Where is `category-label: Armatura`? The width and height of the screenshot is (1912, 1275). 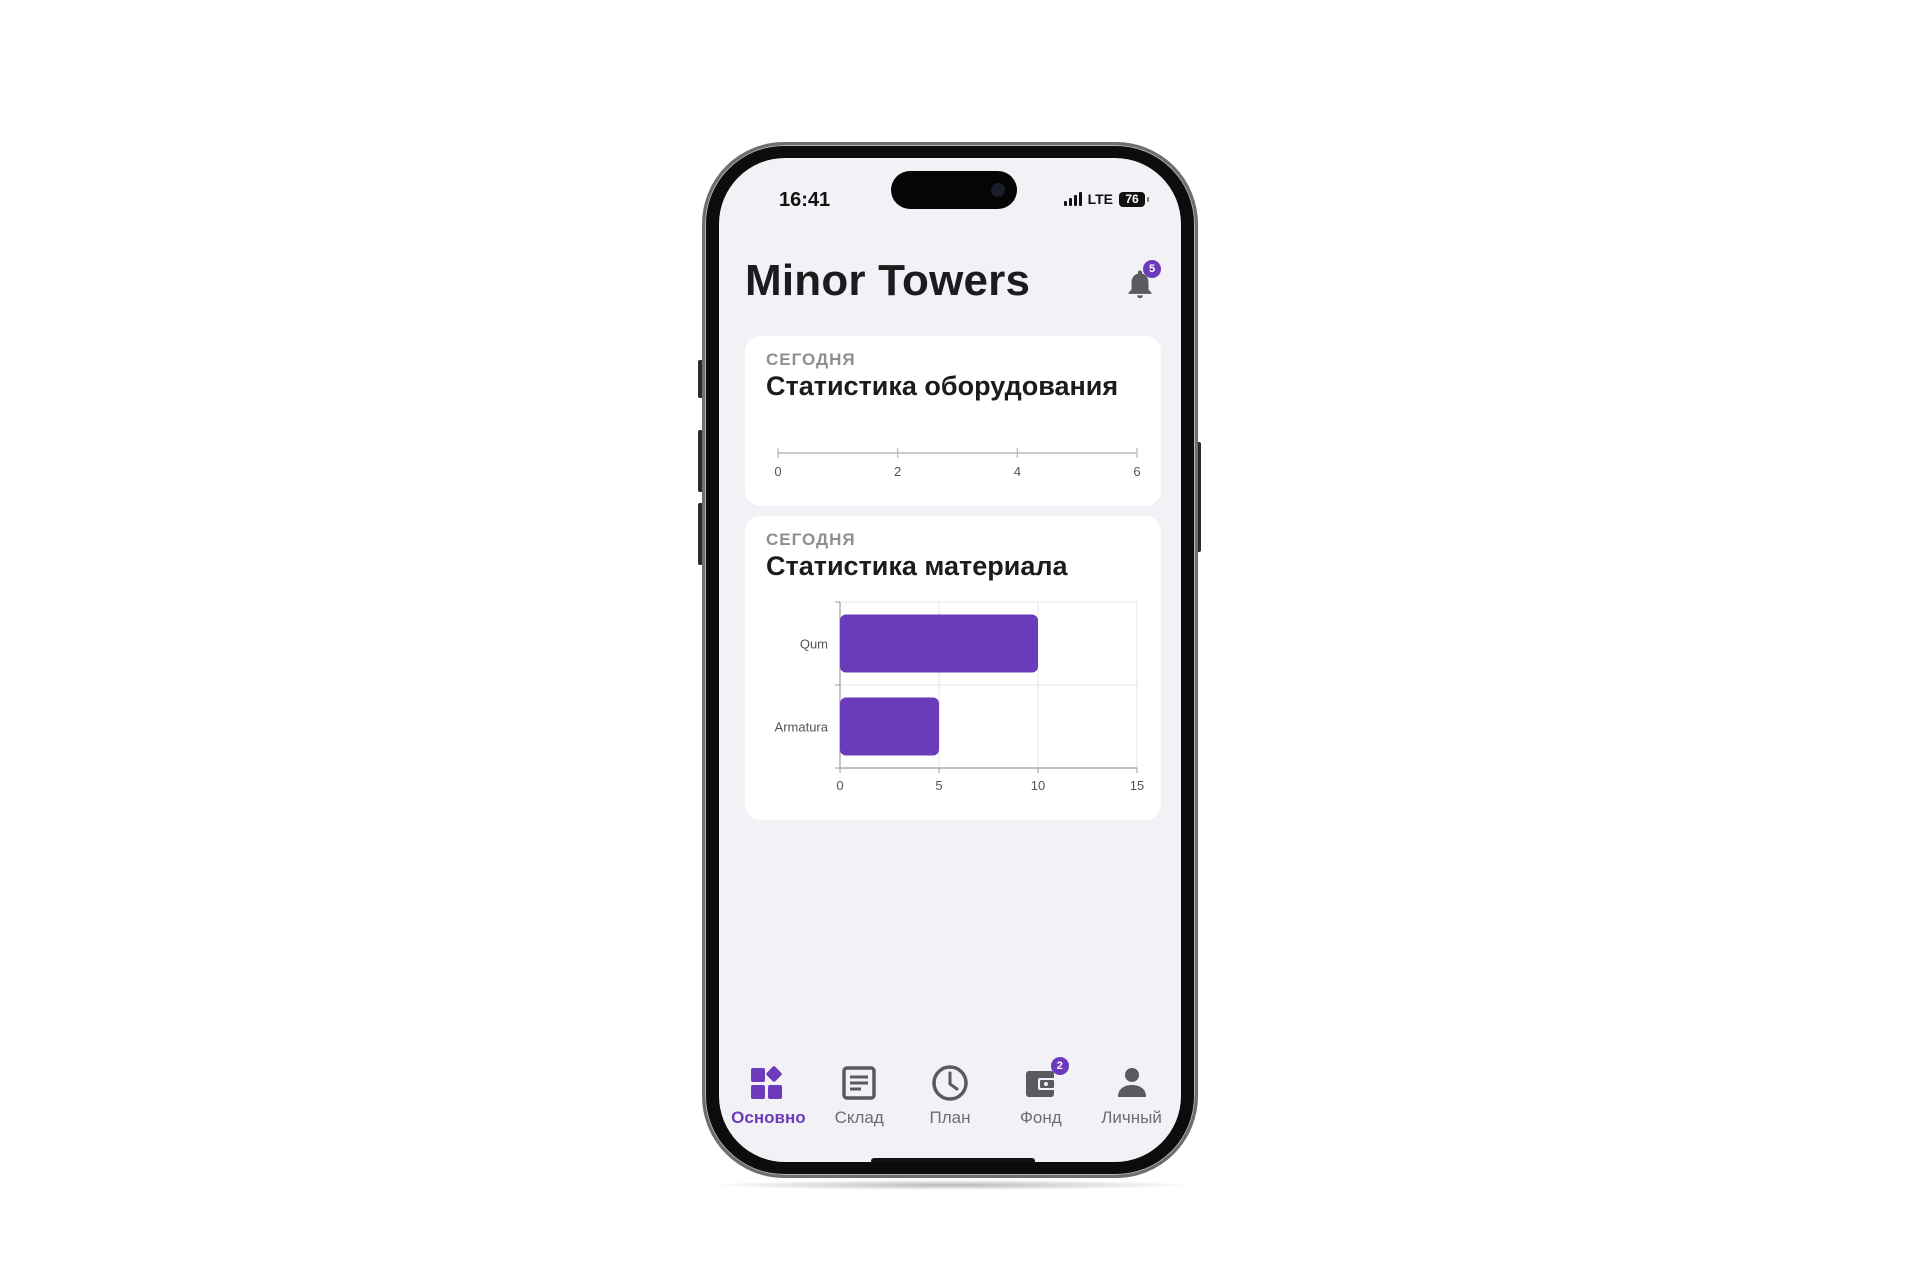 category-label: Armatura is located at coordinates (802, 727).